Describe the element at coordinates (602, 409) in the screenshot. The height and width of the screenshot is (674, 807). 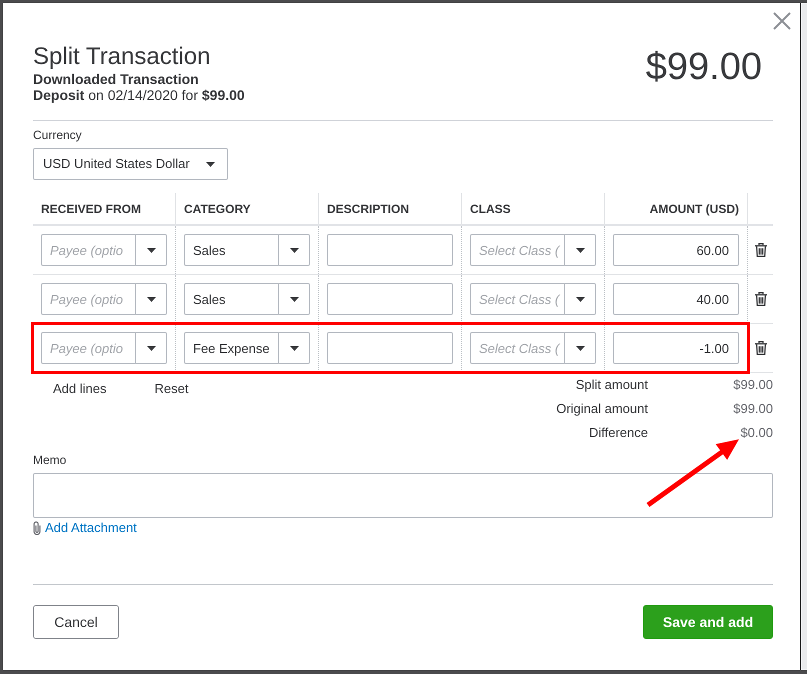
I see `total-label: Original amount` at that location.